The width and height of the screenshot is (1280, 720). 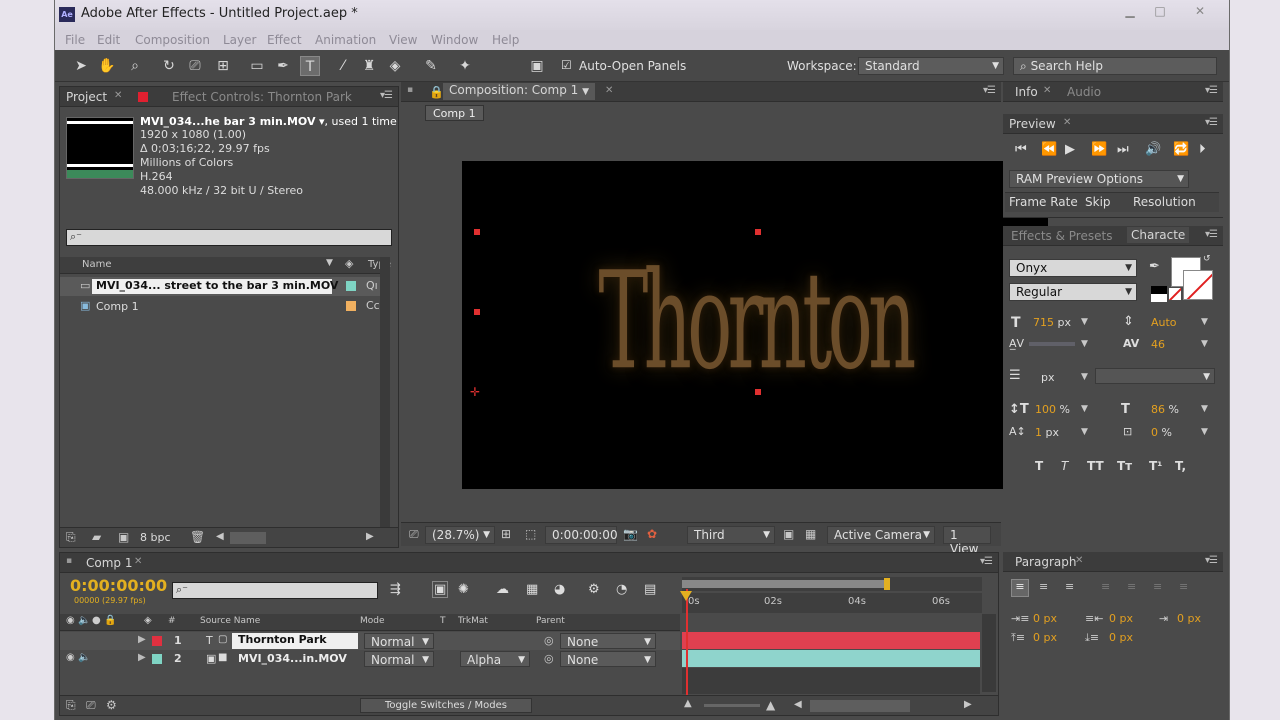 What do you see at coordinates (91, 705) in the screenshot?
I see `transfer-controls-icon: ⎚` at bounding box center [91, 705].